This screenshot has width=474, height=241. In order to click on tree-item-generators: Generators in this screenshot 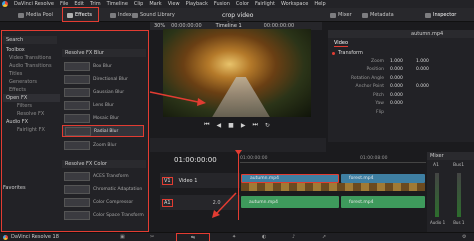, I will do `click(31, 82)`.